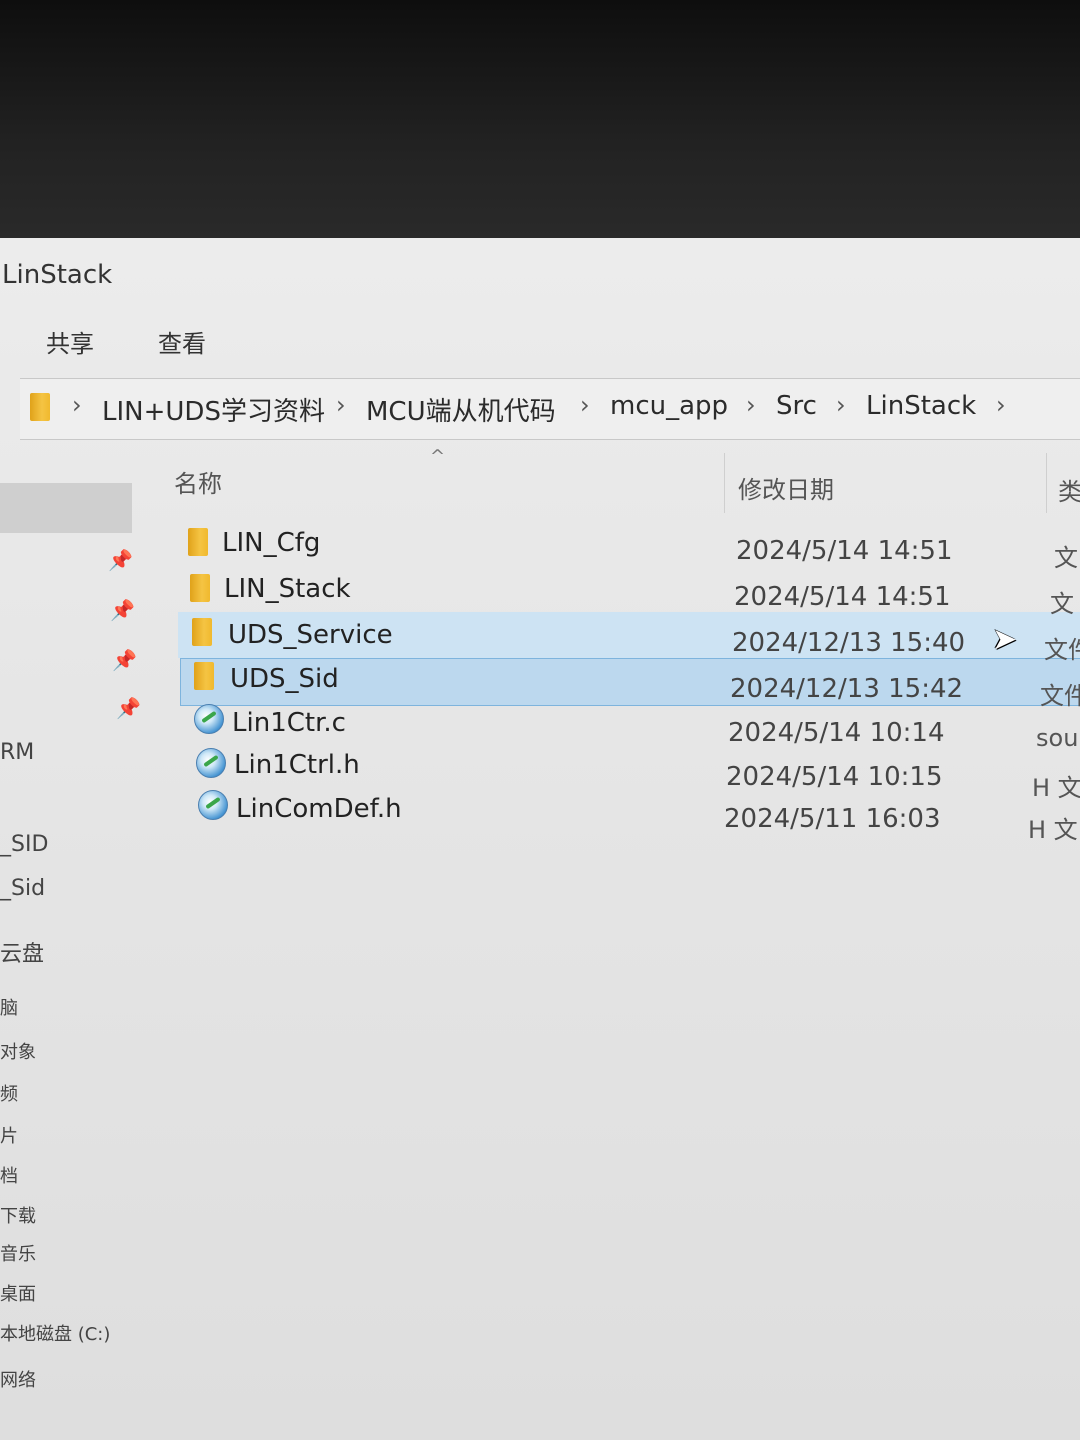  What do you see at coordinates (18, 1293) in the screenshot?
I see `nav-item: 桌面` at bounding box center [18, 1293].